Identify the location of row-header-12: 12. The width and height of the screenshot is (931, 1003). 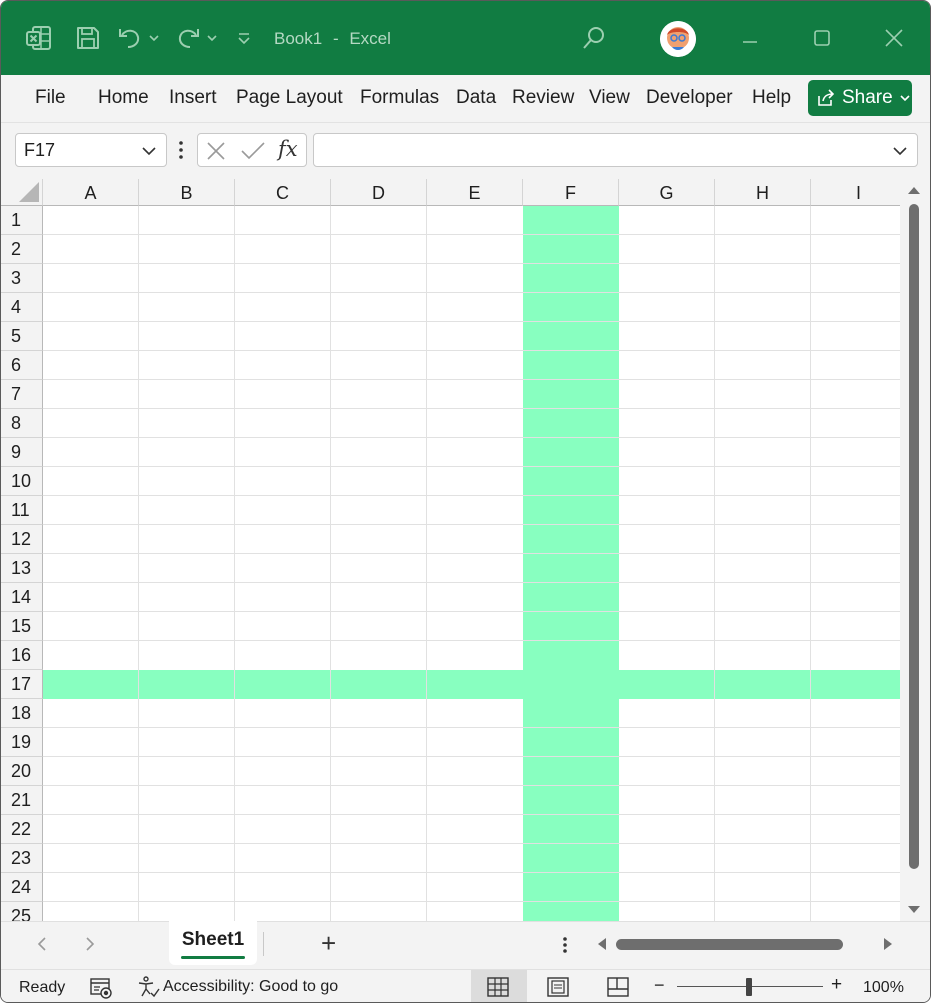
(22, 539).